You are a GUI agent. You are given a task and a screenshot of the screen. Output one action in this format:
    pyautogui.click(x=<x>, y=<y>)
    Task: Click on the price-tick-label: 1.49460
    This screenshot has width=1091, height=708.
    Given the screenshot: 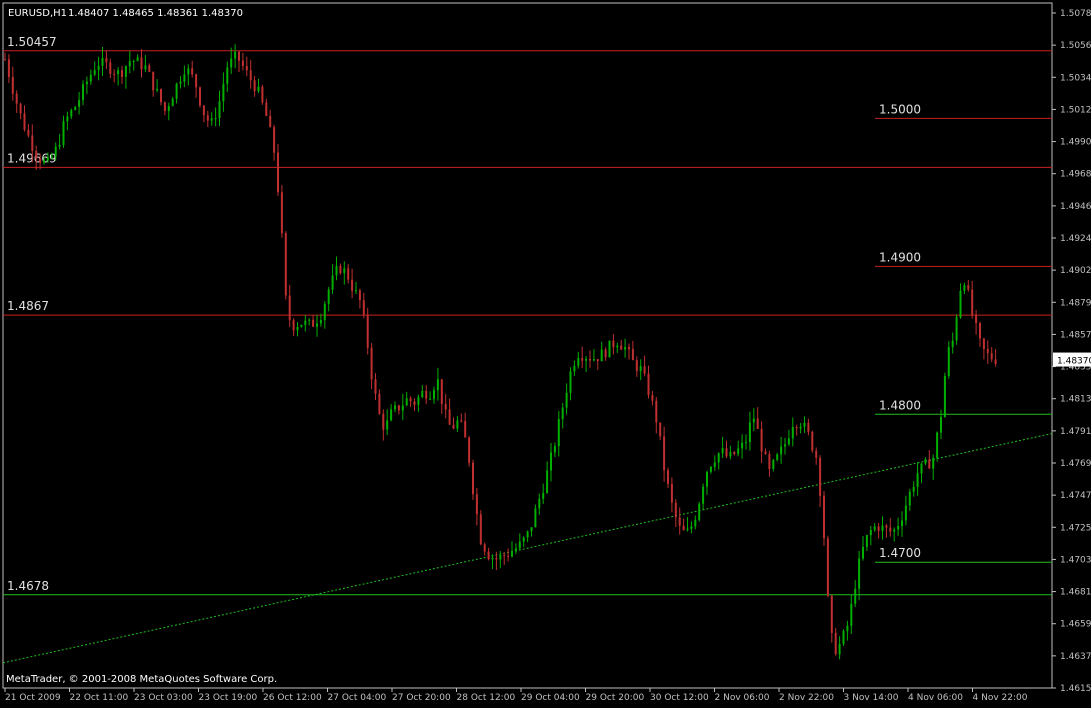 What is the action you would take?
    pyautogui.click(x=1075, y=207)
    